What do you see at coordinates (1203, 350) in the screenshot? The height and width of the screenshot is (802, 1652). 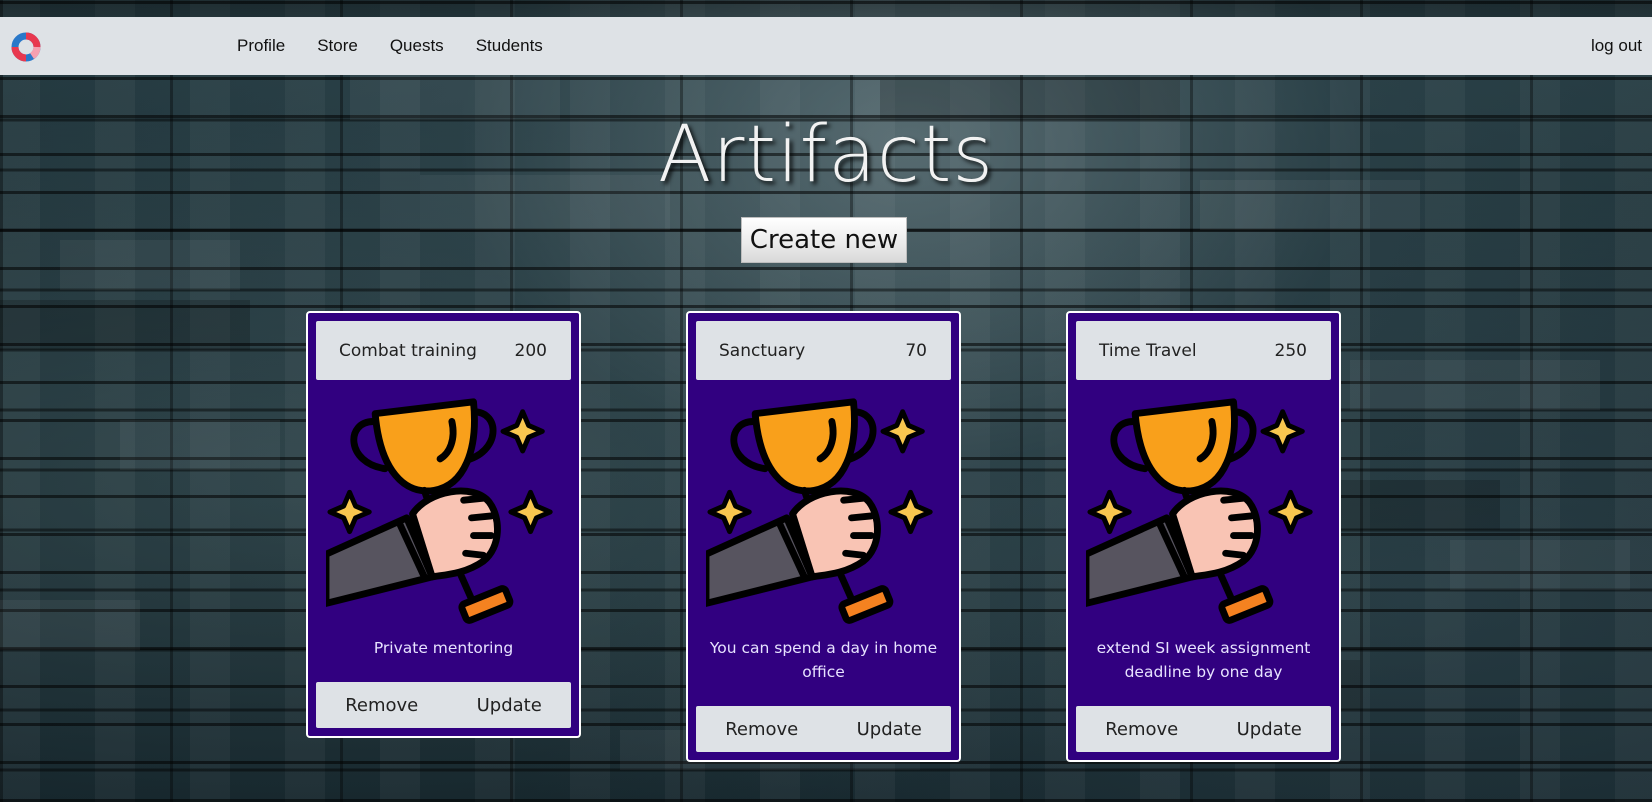 I see `card-header: Time Travel 250` at bounding box center [1203, 350].